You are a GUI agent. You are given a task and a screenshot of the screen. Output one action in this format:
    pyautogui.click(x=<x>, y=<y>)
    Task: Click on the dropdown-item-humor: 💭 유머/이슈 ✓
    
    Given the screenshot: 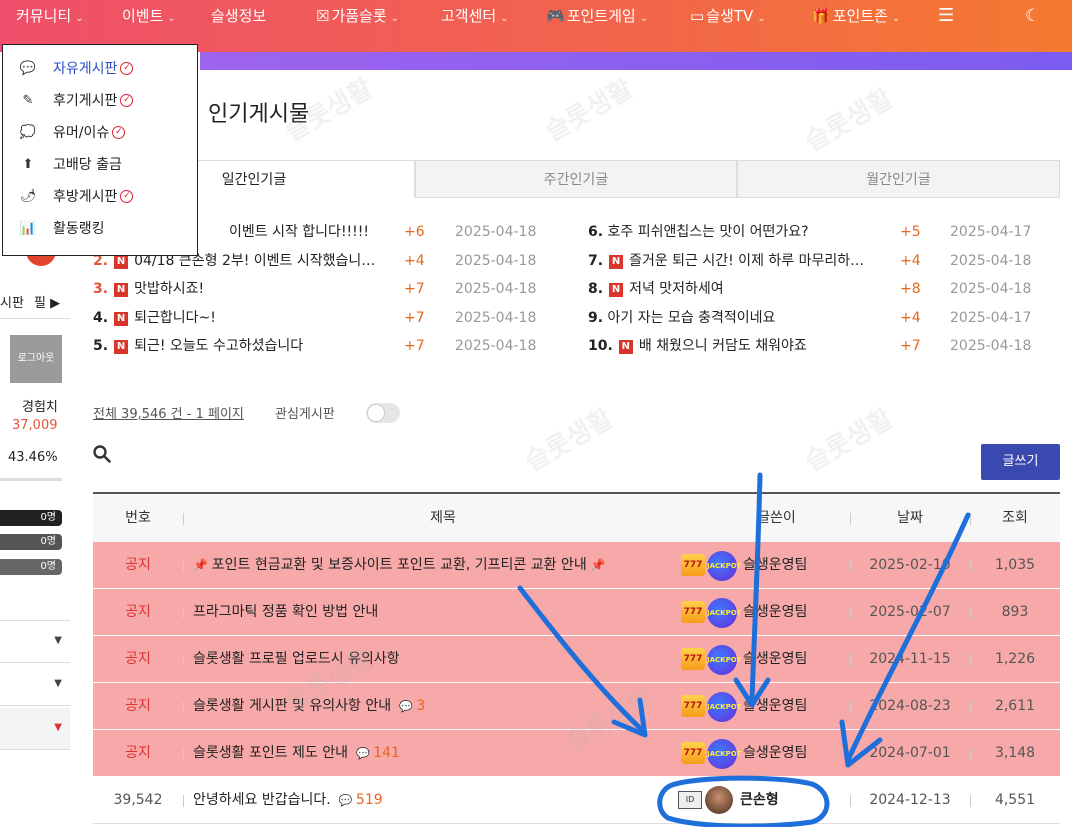 What is the action you would take?
    pyautogui.click(x=100, y=132)
    